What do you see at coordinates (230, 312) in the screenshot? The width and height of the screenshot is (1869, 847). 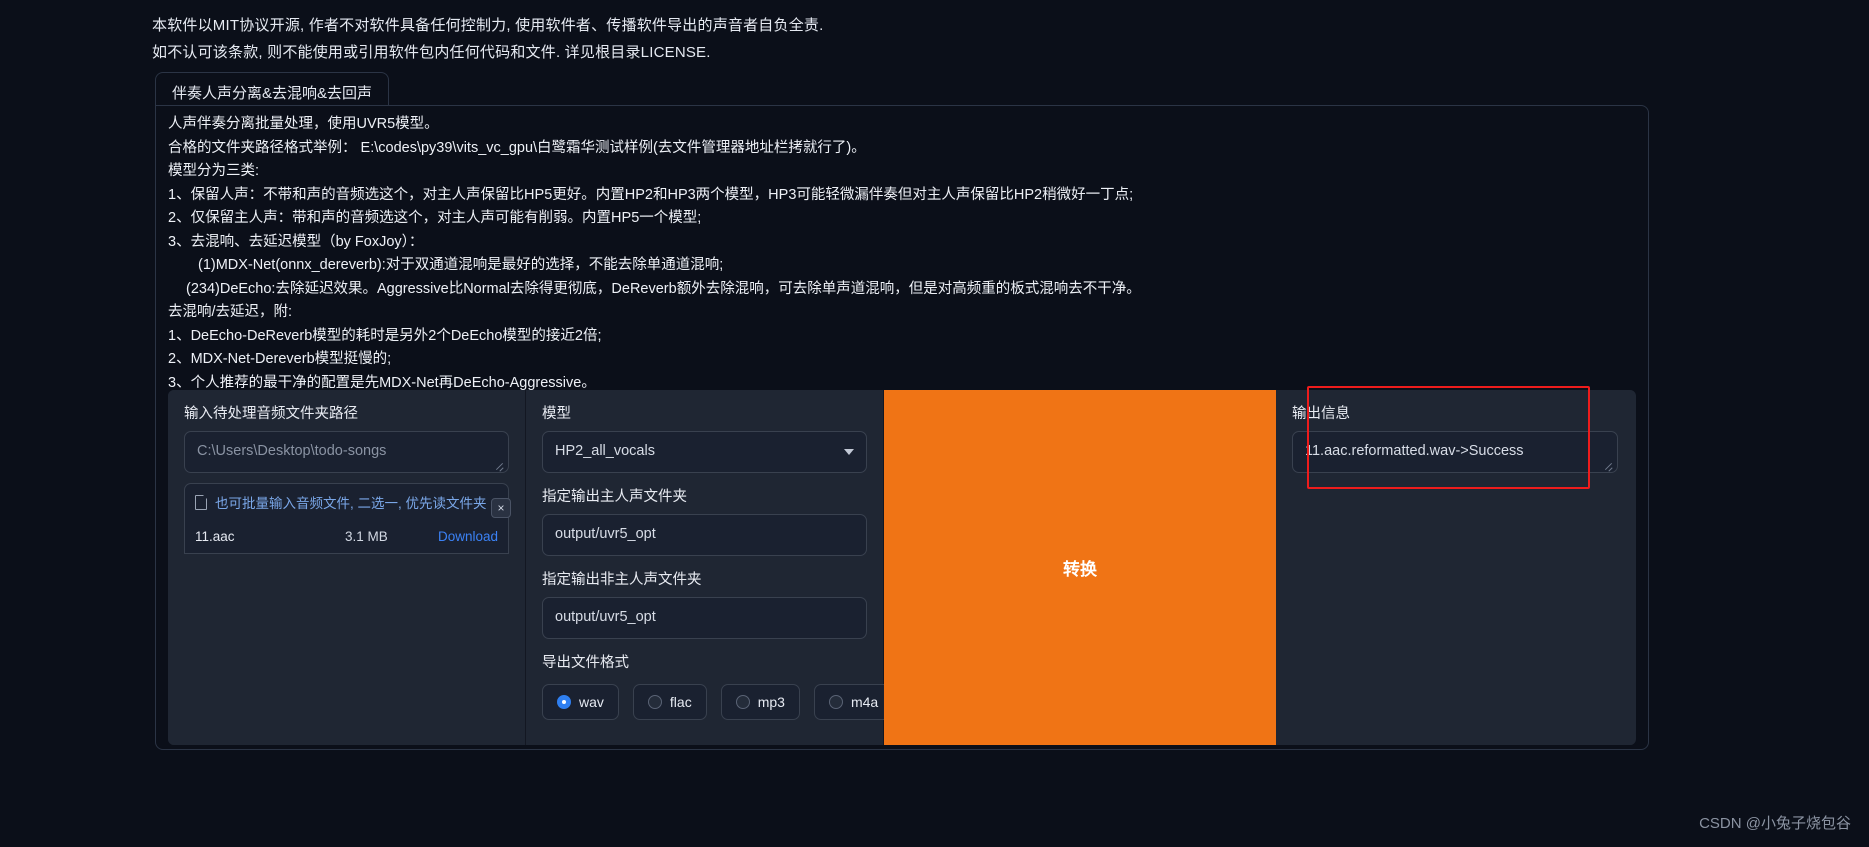 I see `desc-line-8: 去混响/去延迟，附:` at bounding box center [230, 312].